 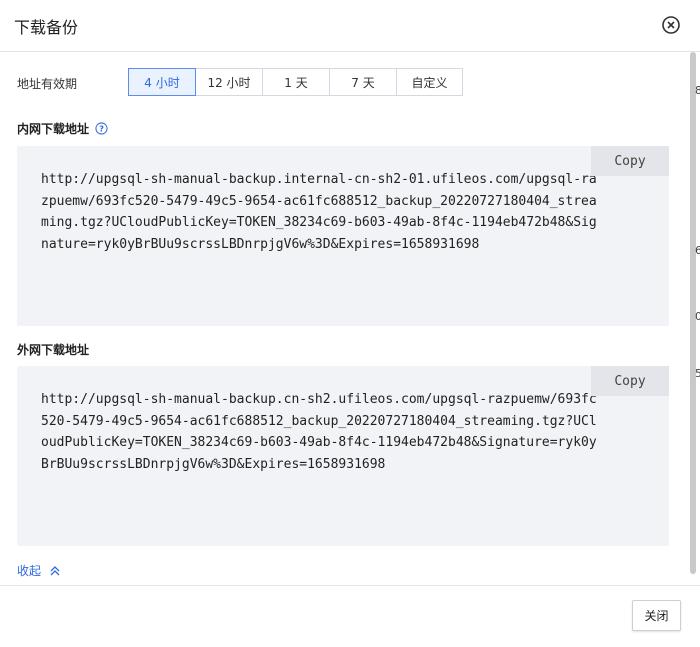 What do you see at coordinates (697, 250) in the screenshot?
I see `background-edge-text: 6` at bounding box center [697, 250].